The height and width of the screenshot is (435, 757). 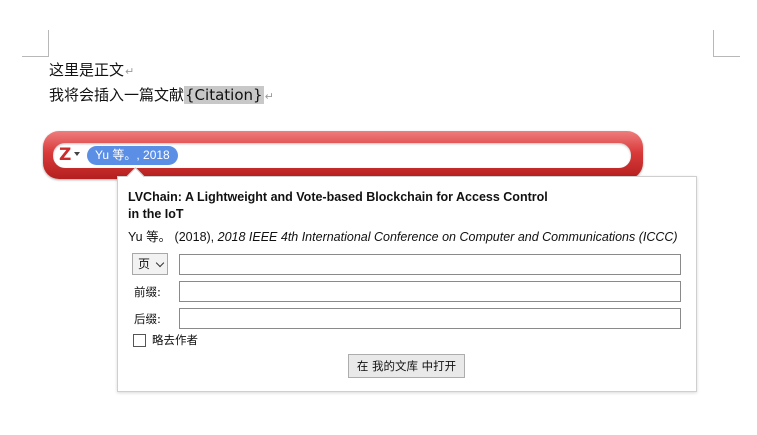 What do you see at coordinates (430, 264) in the screenshot?
I see `locator-input` at bounding box center [430, 264].